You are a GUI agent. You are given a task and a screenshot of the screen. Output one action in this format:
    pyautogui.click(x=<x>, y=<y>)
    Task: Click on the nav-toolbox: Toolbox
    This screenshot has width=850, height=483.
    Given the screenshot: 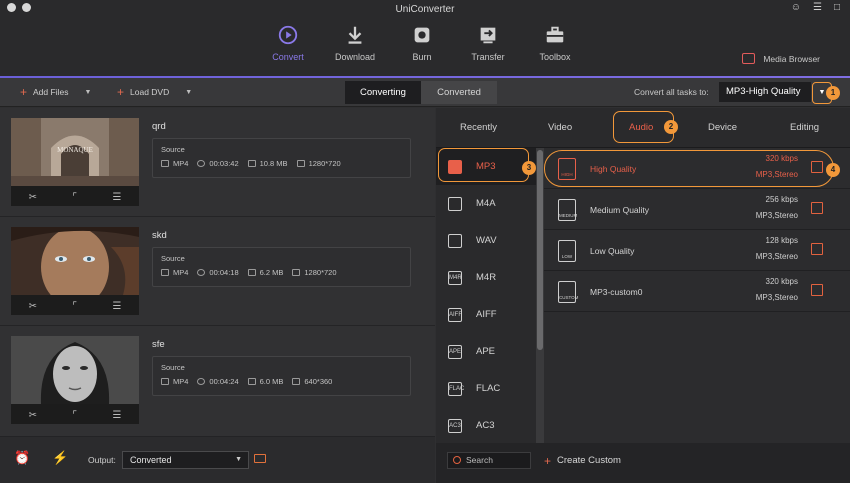 What is the action you would take?
    pyautogui.click(x=555, y=43)
    